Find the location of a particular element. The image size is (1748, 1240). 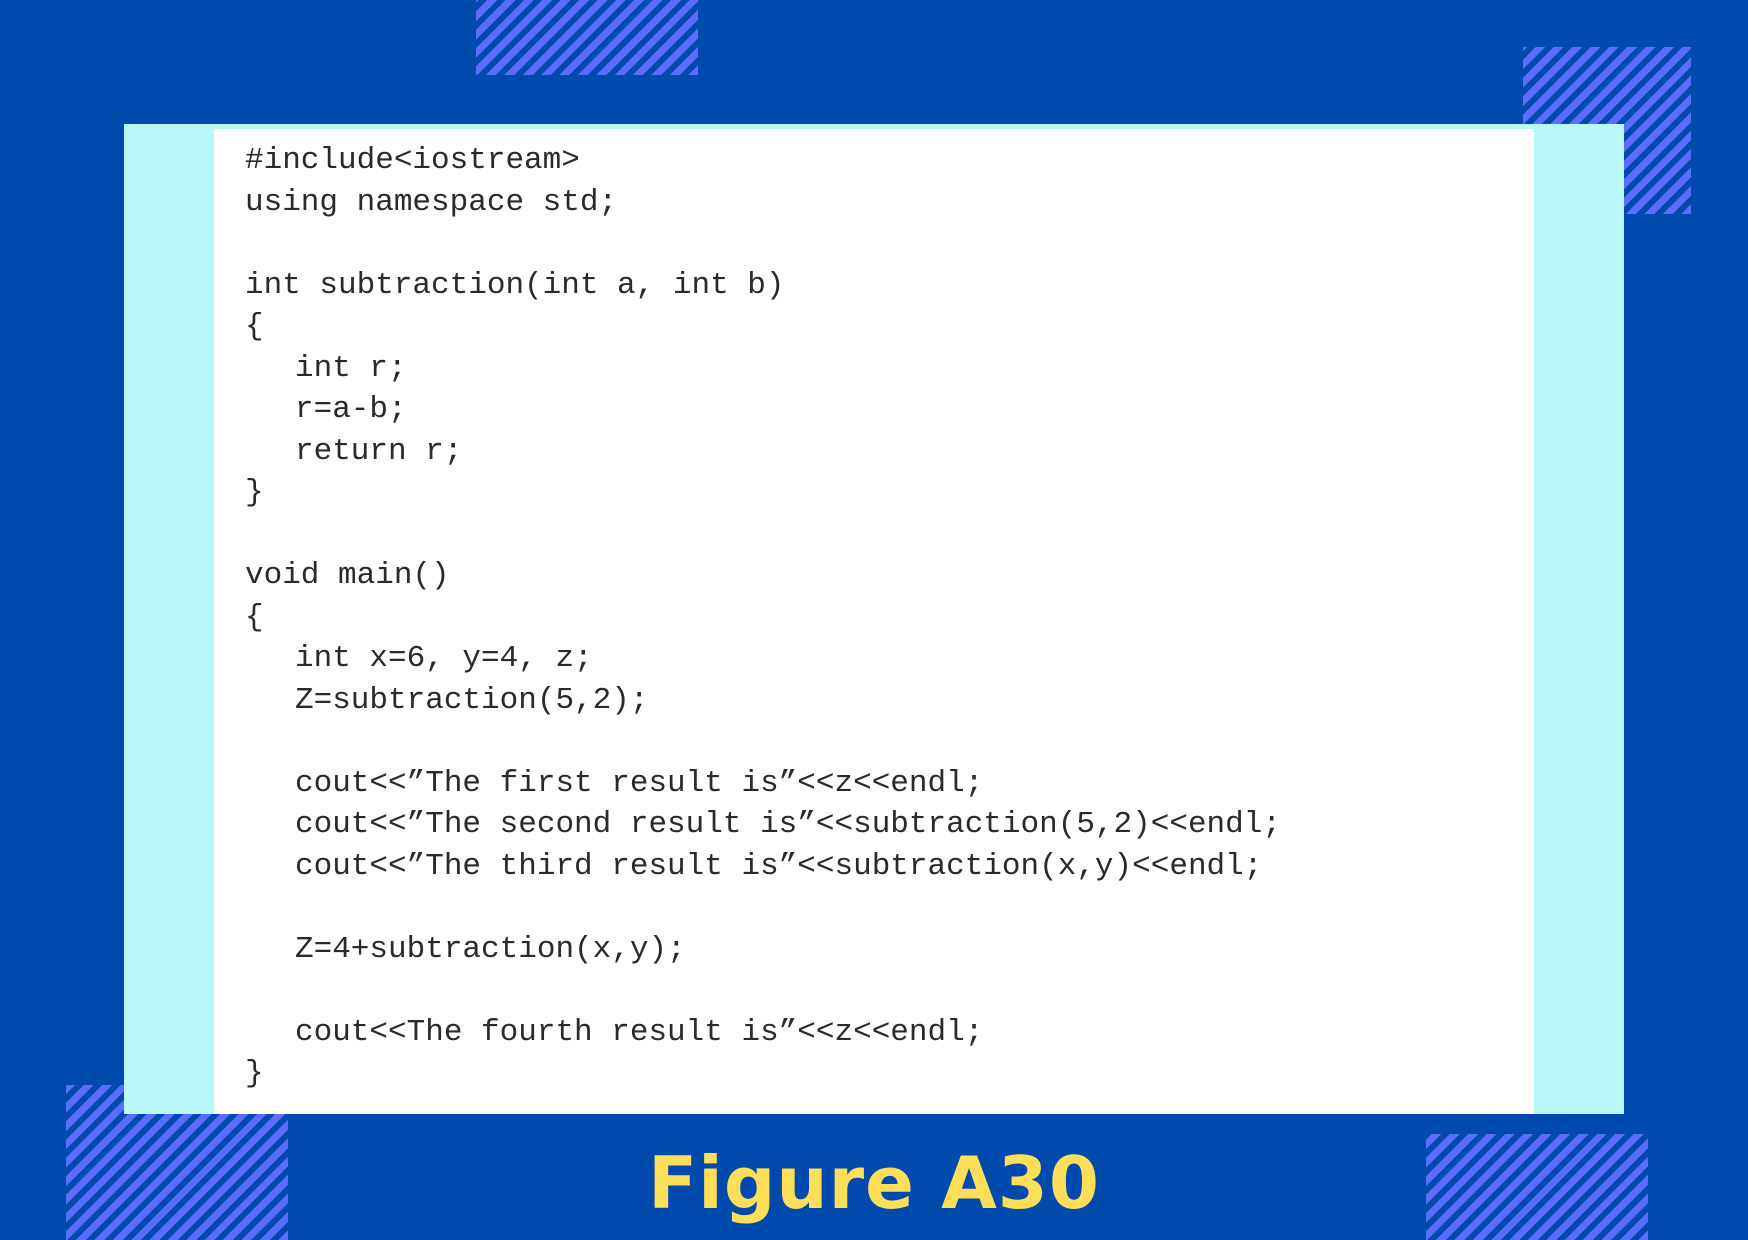

faded-background-text is located at coordinates (1417, 312).